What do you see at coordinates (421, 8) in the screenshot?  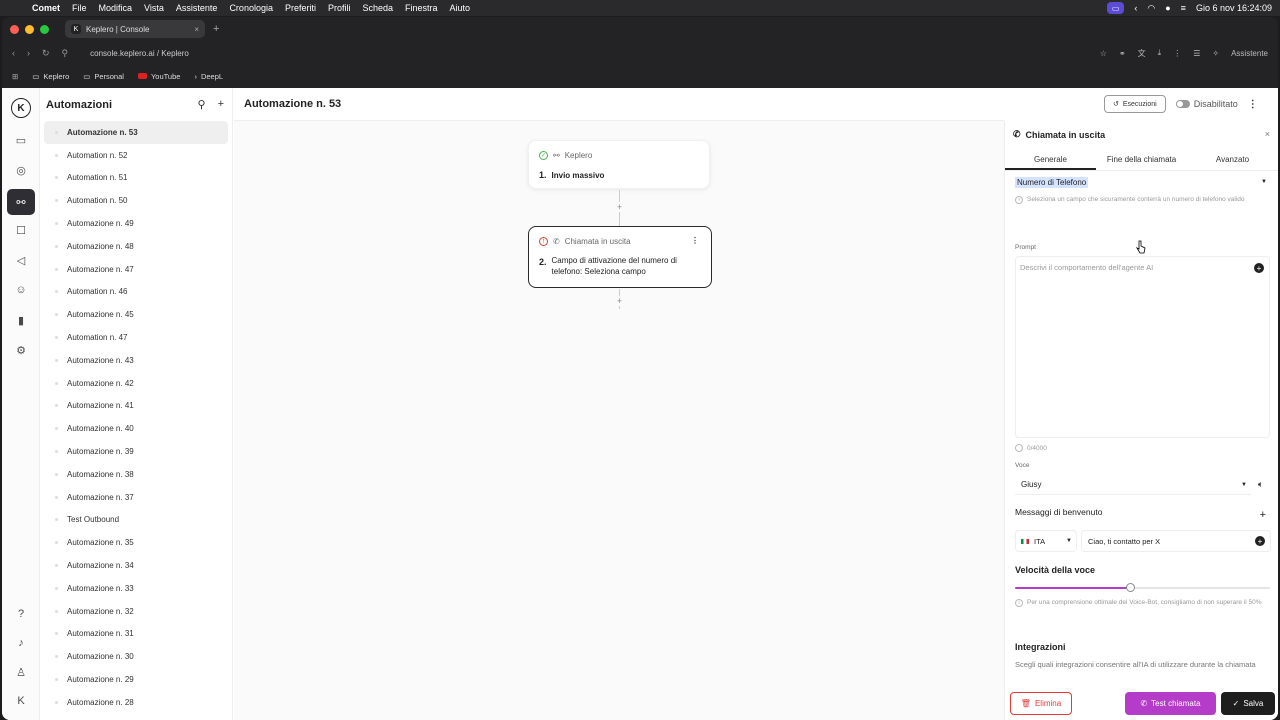 I see `menu-finestra: Finestra` at bounding box center [421, 8].